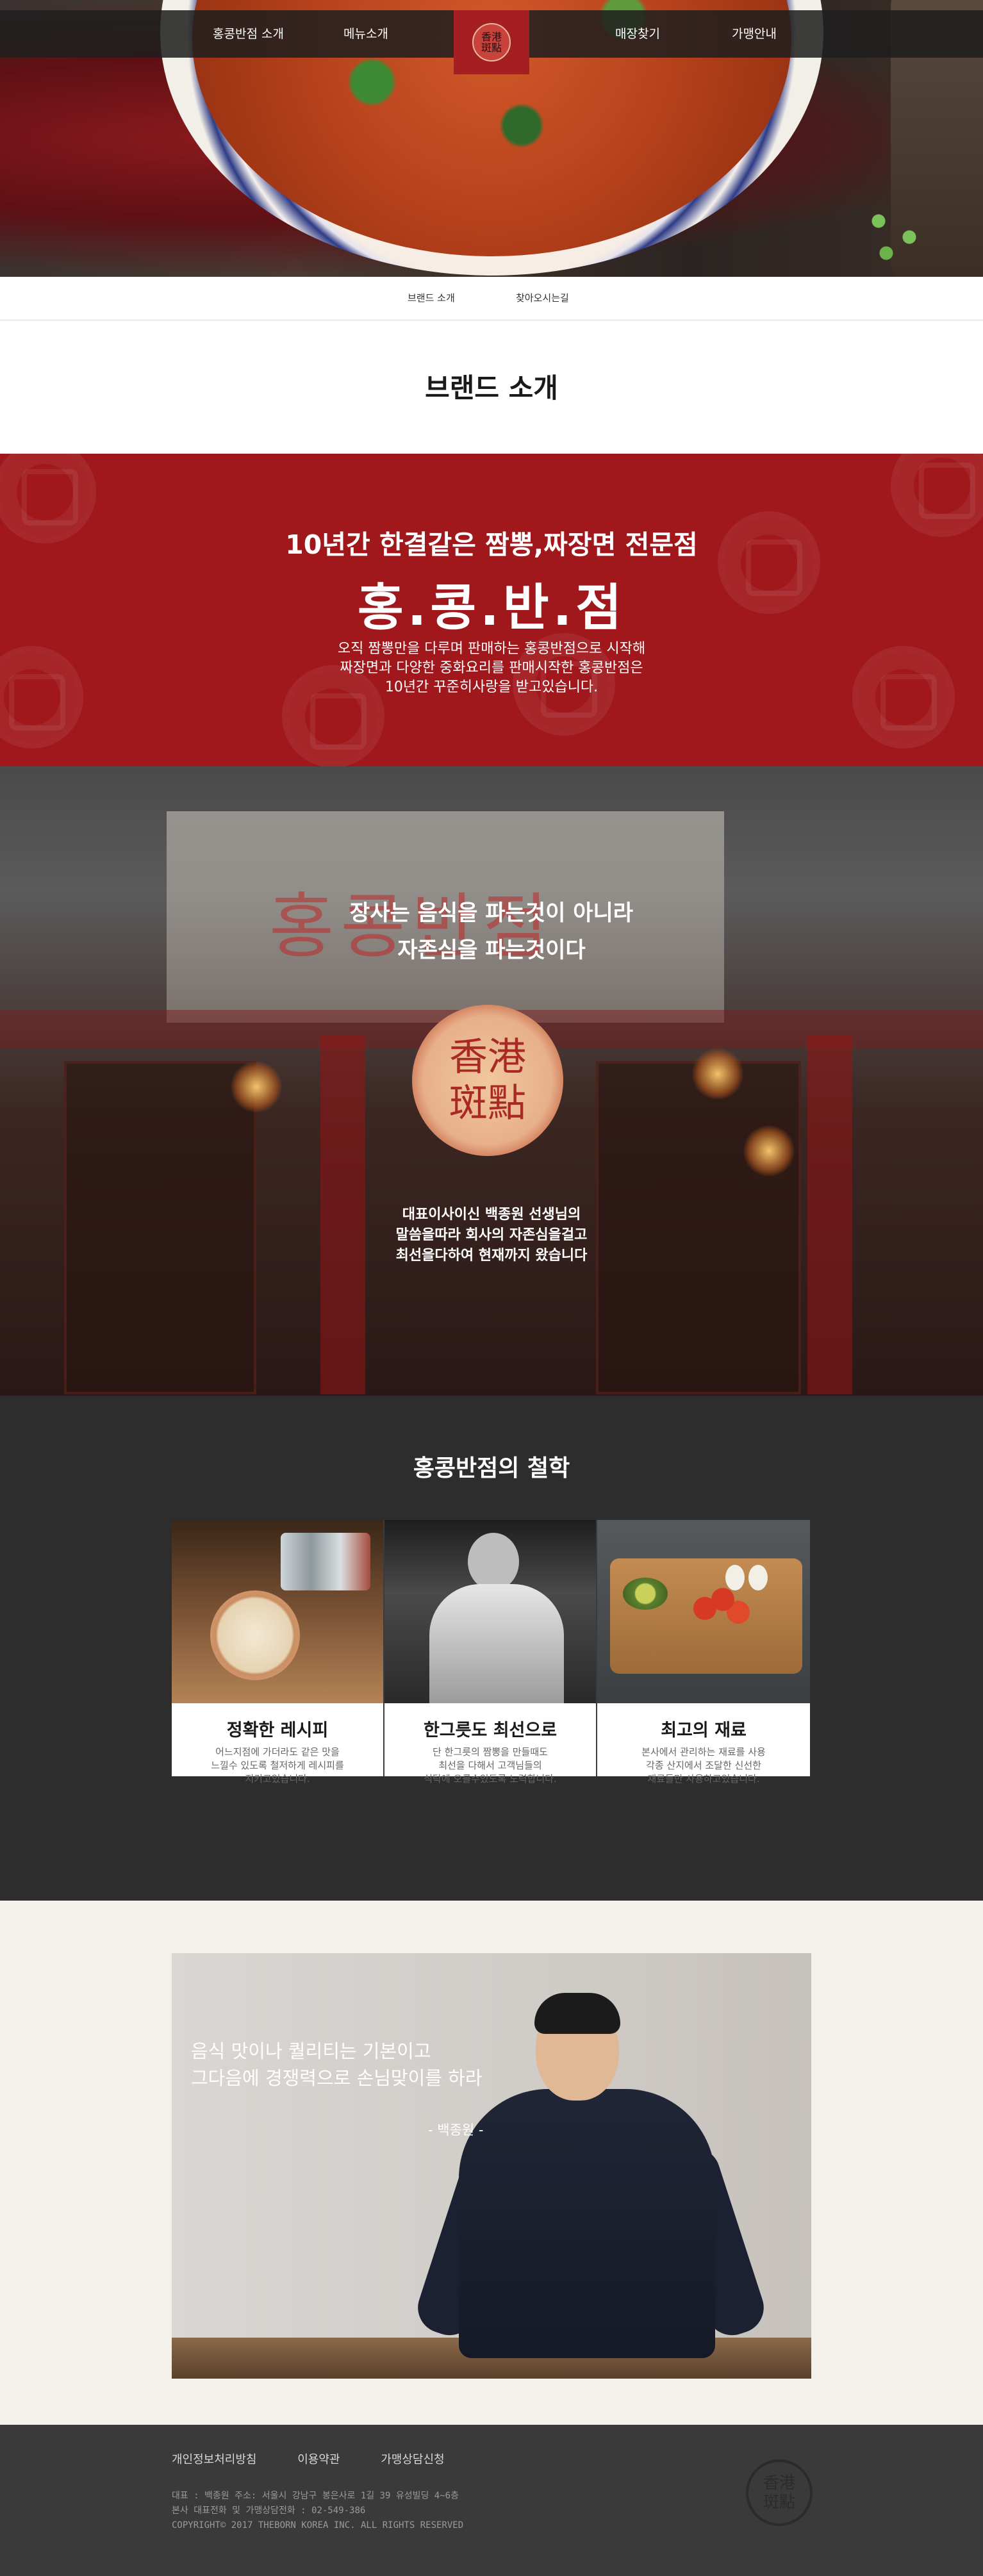 The height and width of the screenshot is (2576, 983). Describe the element at coordinates (491, 1256) in the screenshot. I see `store-message-line: 최선을다하여 현재까지 왔습니다` at that location.